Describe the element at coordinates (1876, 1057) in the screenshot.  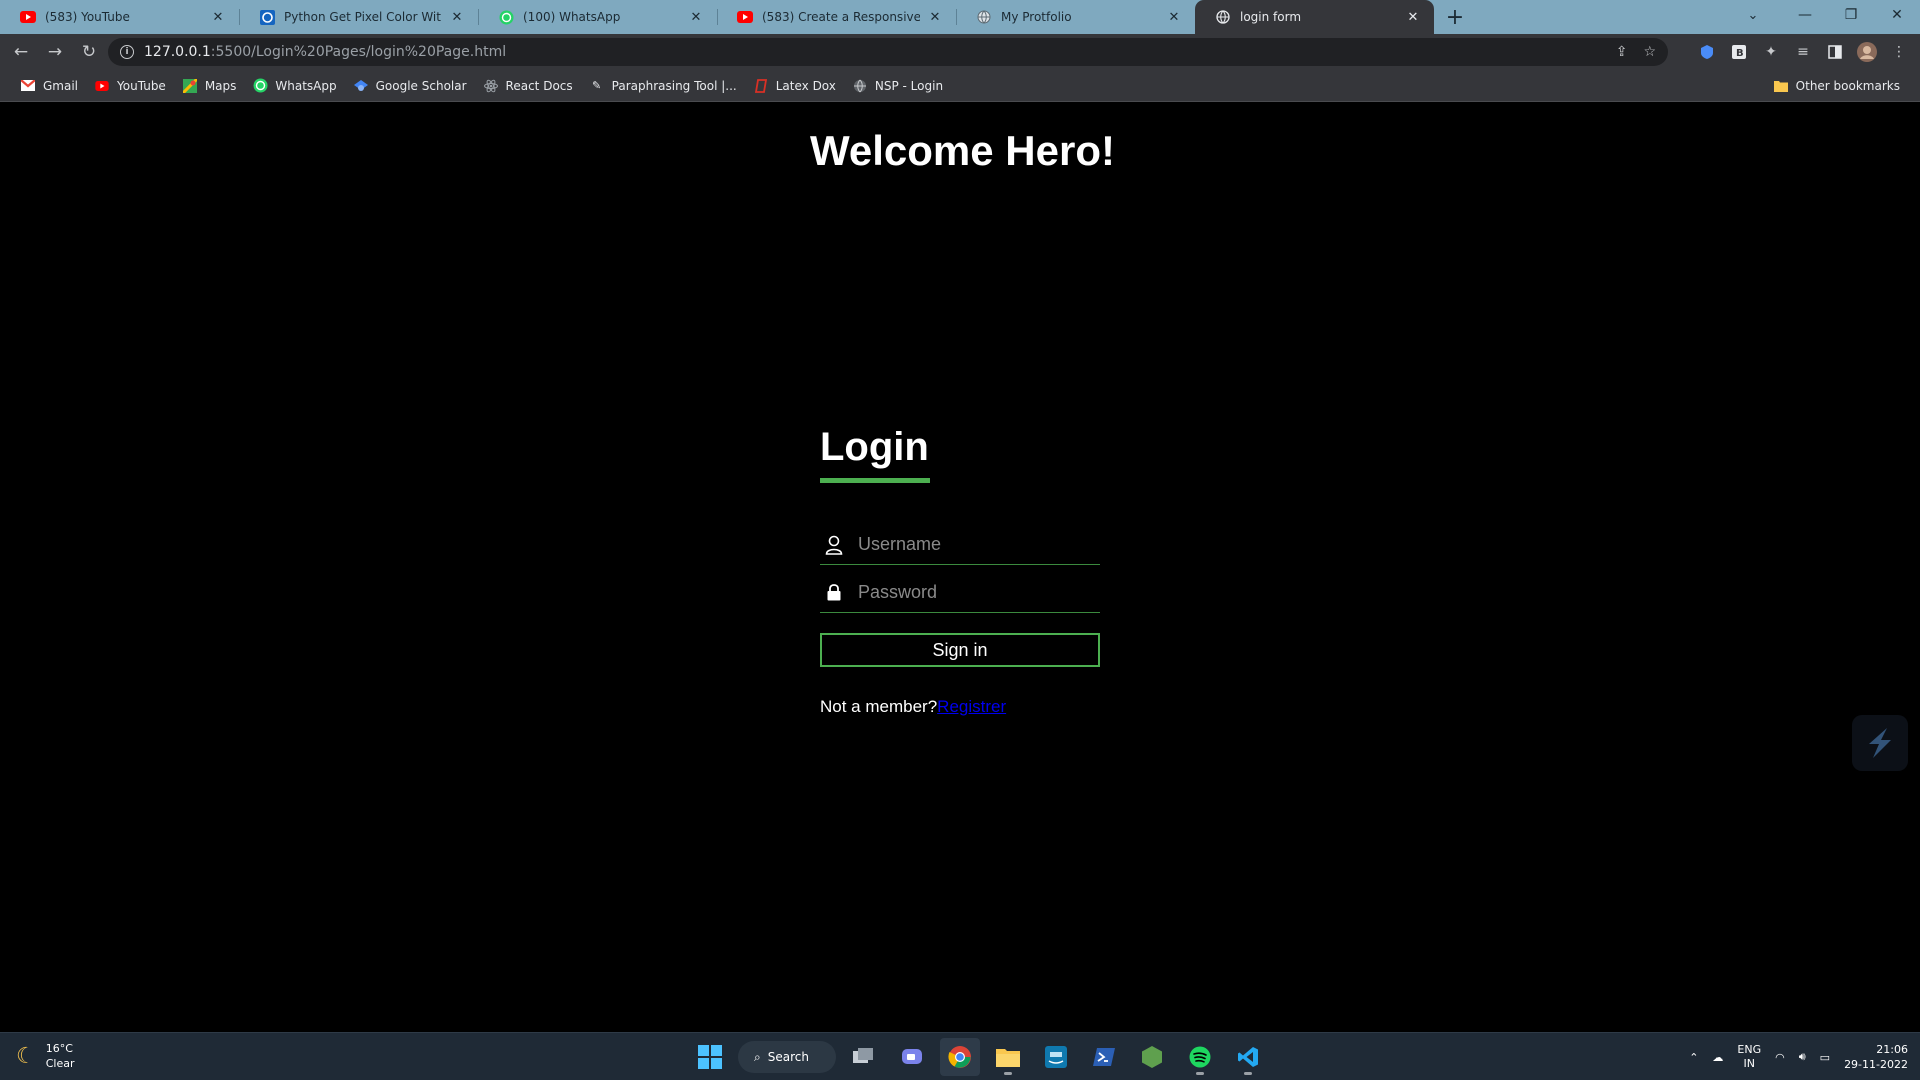
I see `clock: 21:06 29-11-2022` at that location.